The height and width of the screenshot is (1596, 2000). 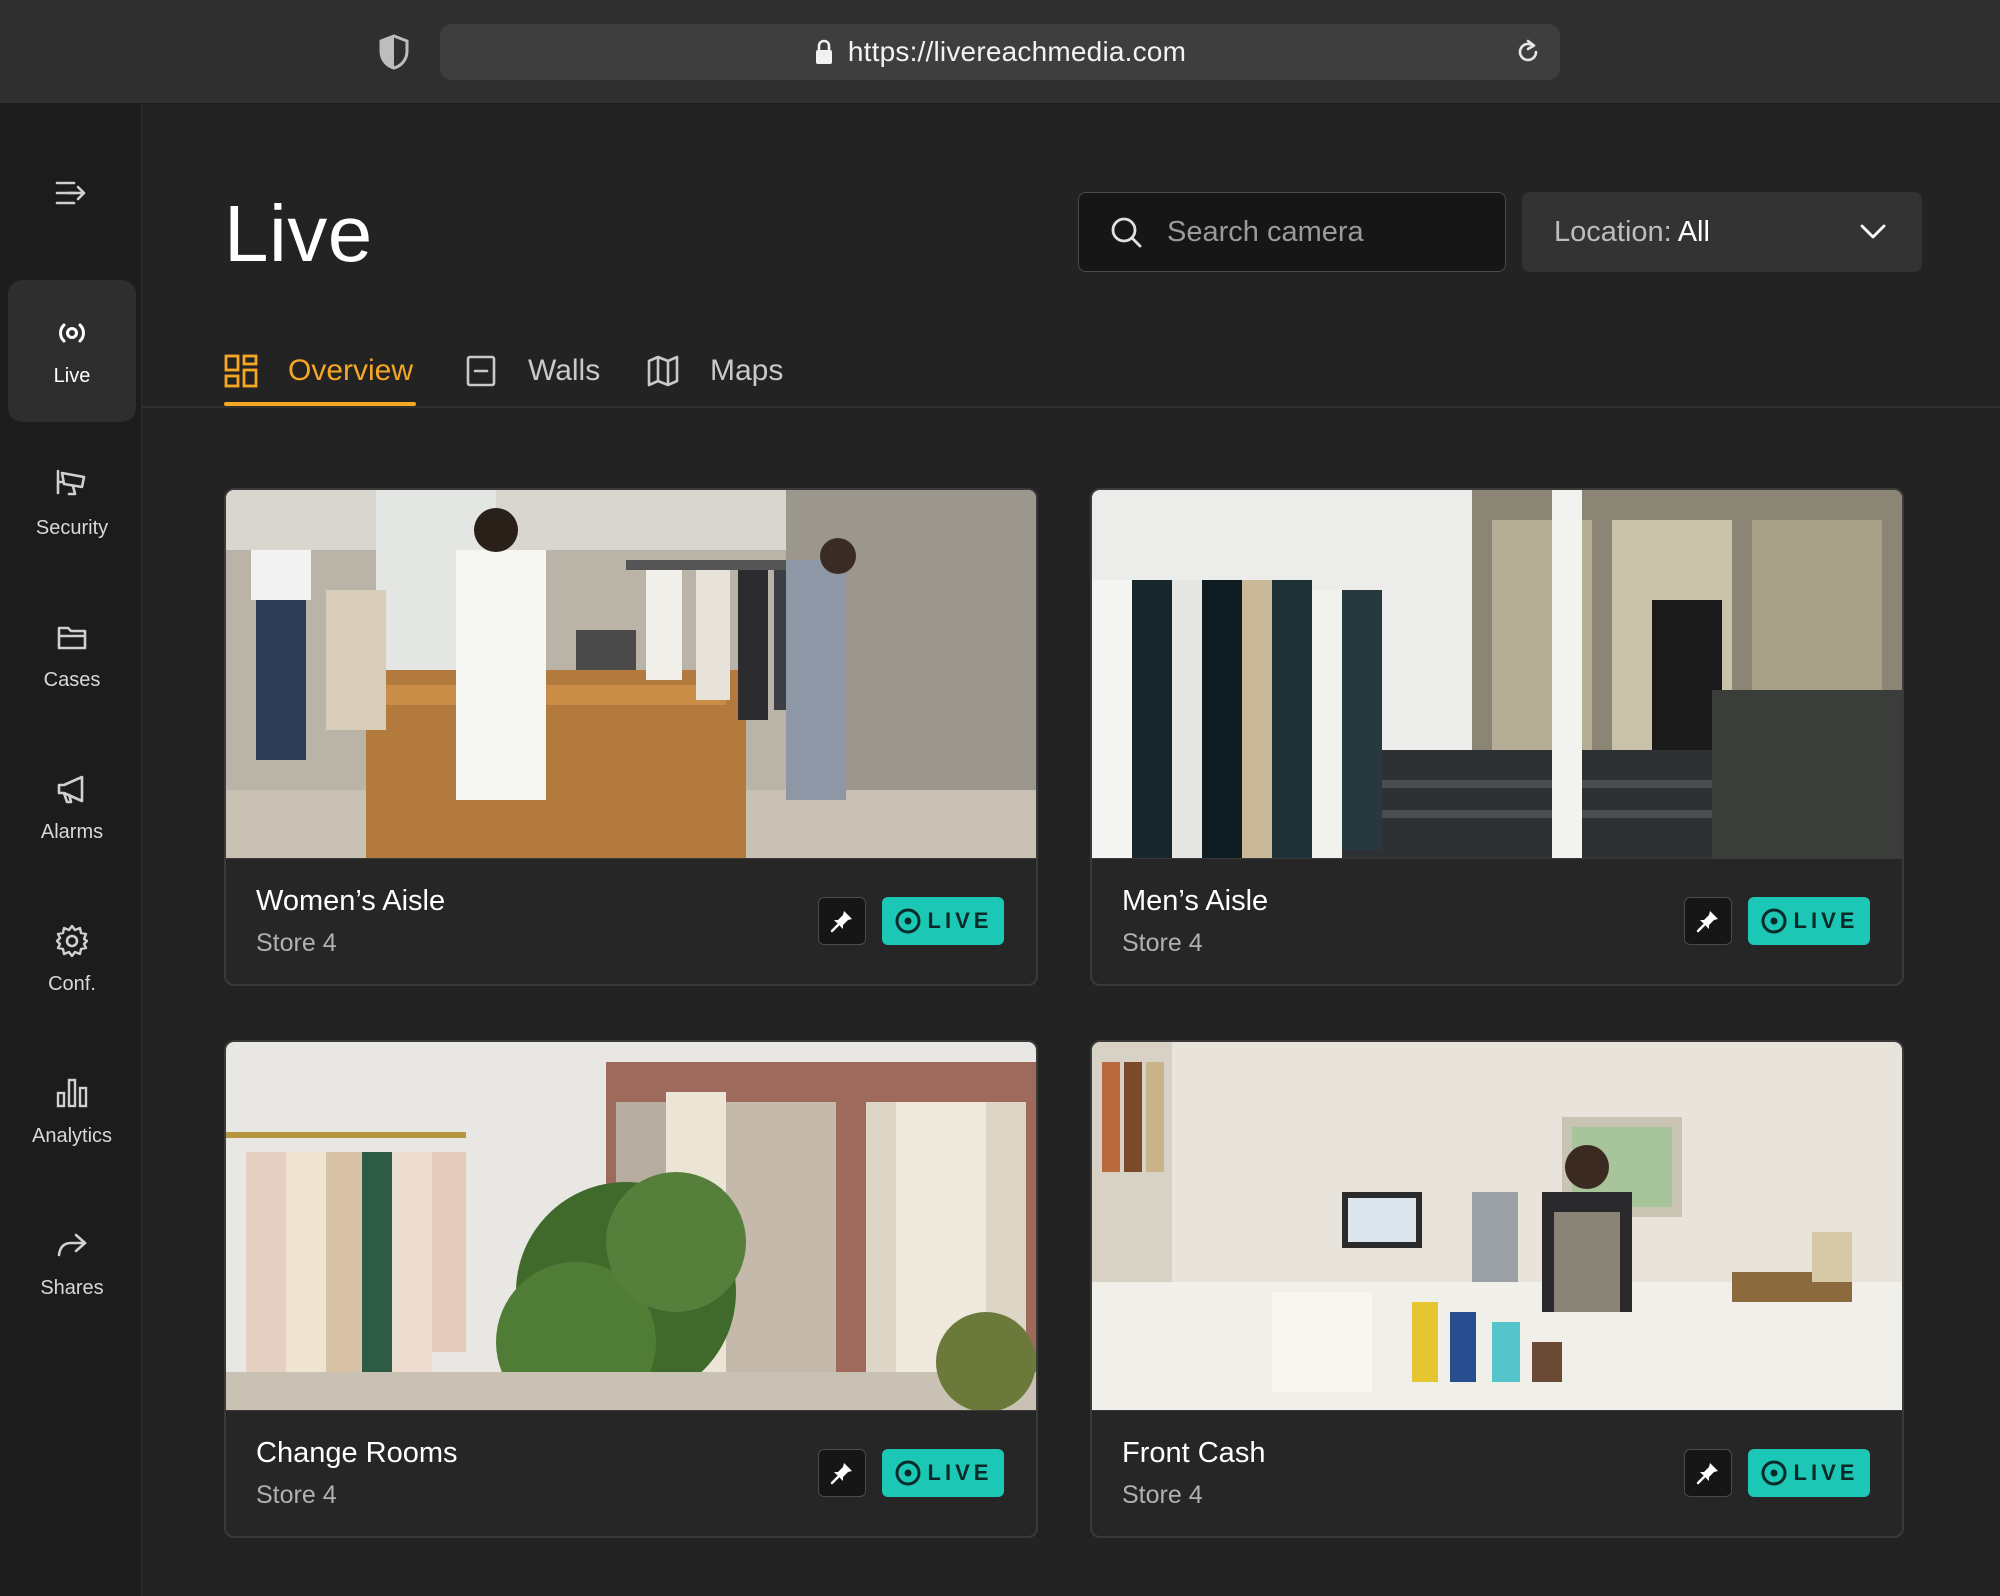 I want to click on grid-icon, so click(x=241, y=371).